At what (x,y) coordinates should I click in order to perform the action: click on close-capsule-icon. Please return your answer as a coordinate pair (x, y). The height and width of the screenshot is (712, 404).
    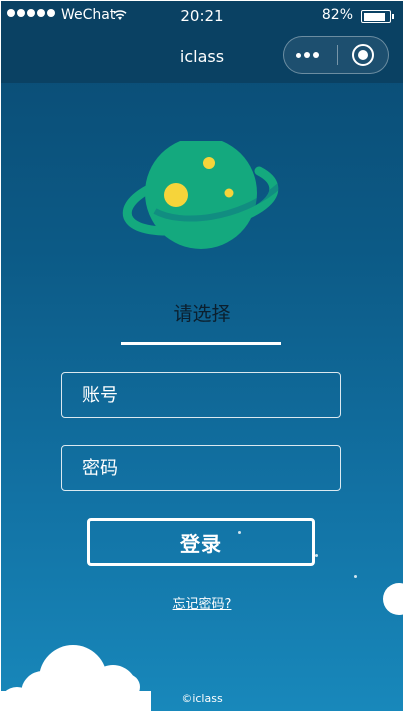
    Looking at the image, I should click on (363, 55).